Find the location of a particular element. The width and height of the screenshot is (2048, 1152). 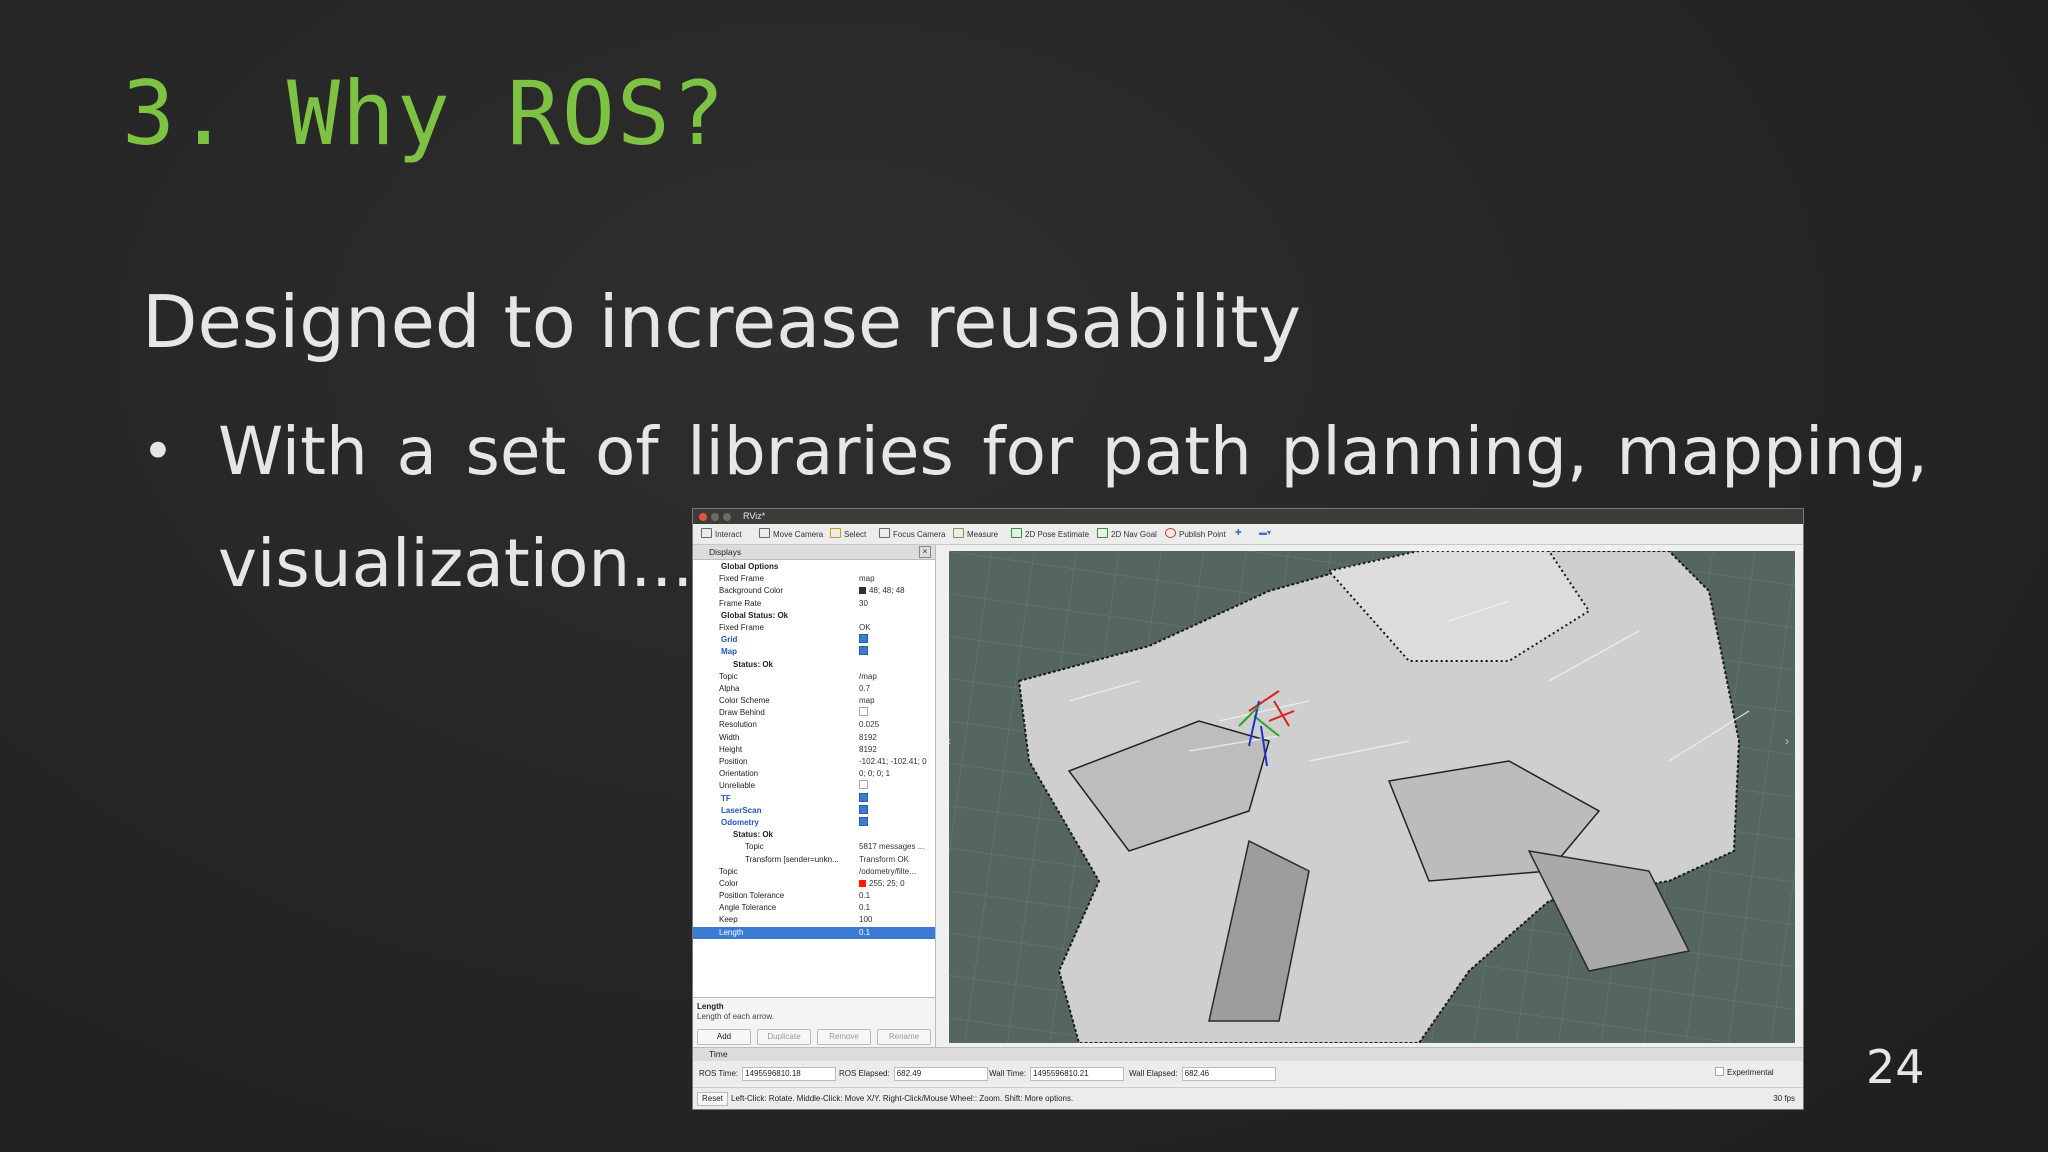

tool-select: Select is located at coordinates (848, 534).